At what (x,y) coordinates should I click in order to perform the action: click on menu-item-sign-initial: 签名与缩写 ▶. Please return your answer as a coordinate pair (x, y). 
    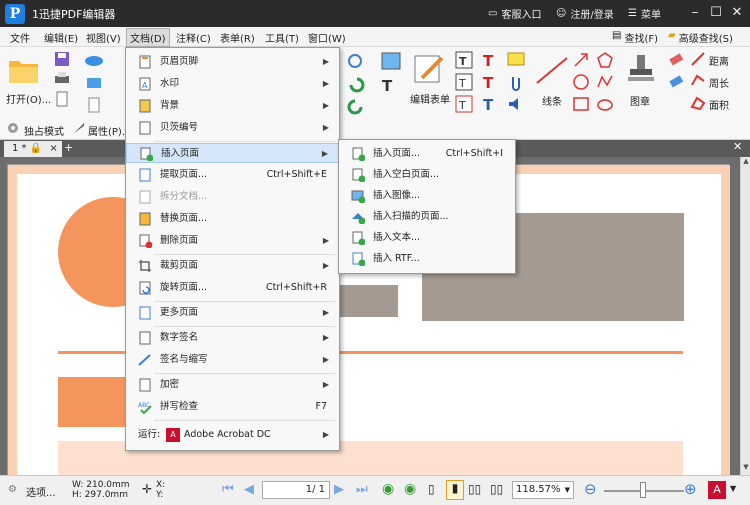
    Looking at the image, I should click on (232, 360).